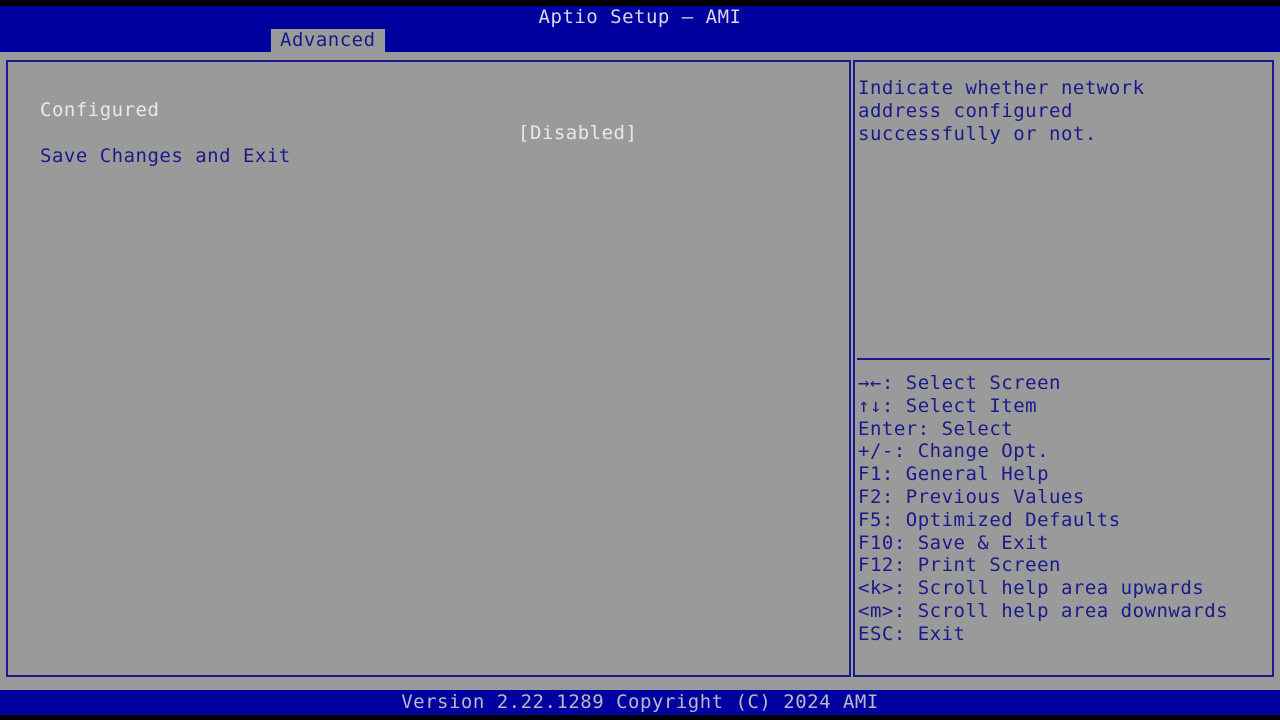  I want to click on setting-row-save-changes-and-exit: Save Changes and Exit, so click(428, 144).